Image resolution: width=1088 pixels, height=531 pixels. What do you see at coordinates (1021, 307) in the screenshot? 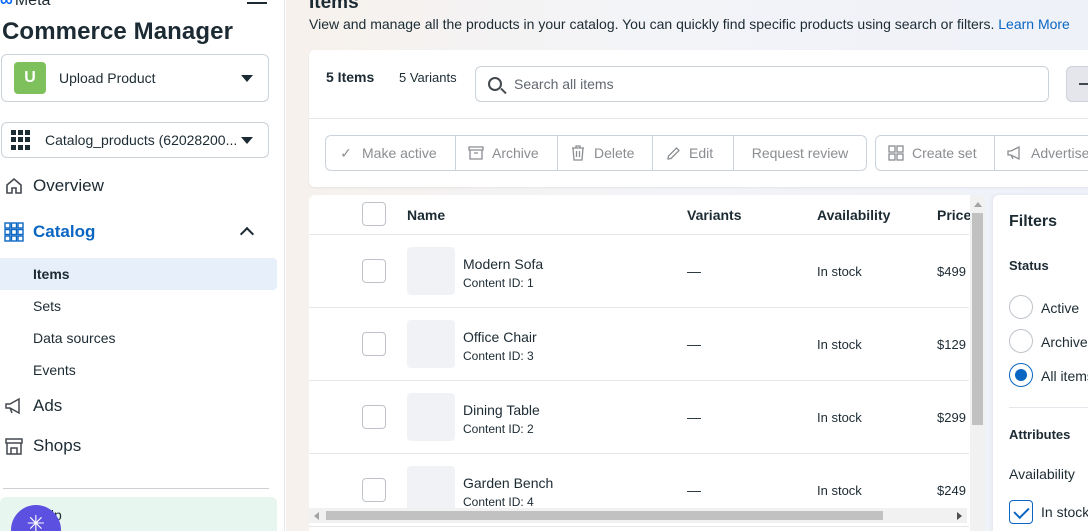
I see `status-active-radio` at bounding box center [1021, 307].